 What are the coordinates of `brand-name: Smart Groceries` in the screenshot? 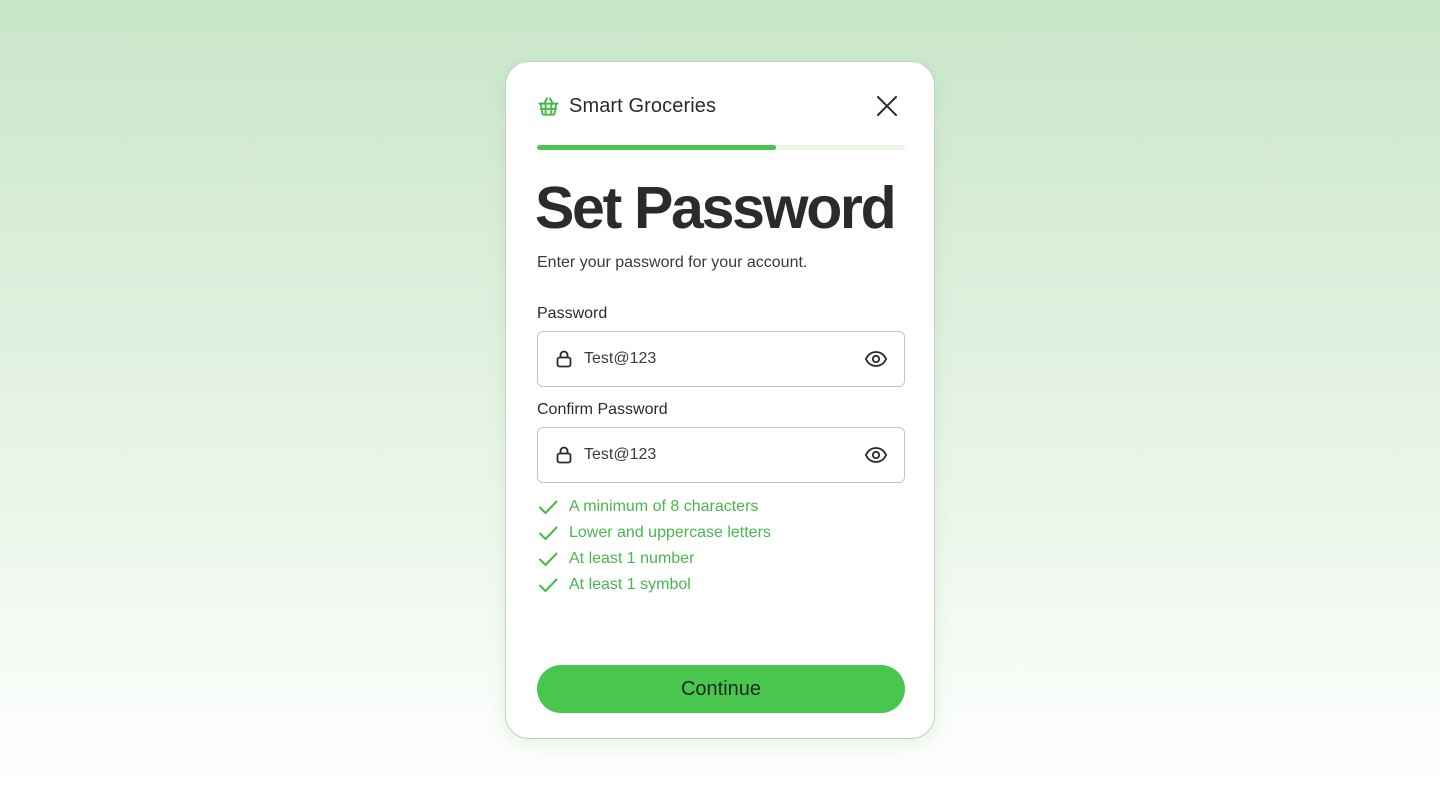 It's located at (643, 105).